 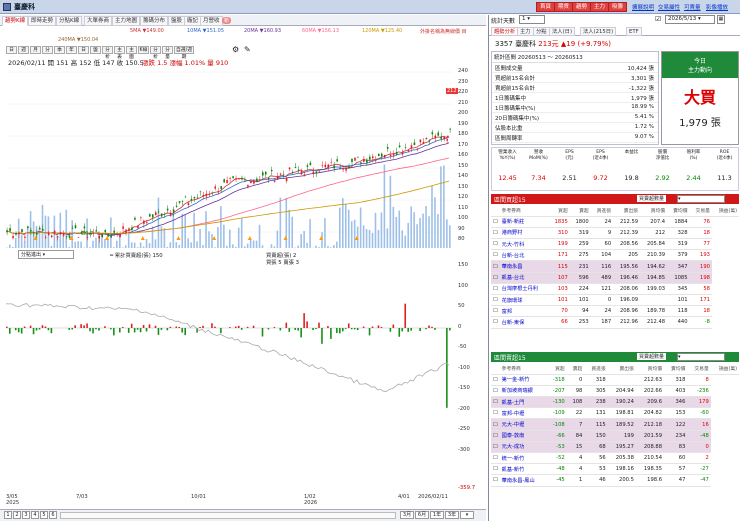 I want to click on tab-notes: 廠記, so click(x=193, y=21).